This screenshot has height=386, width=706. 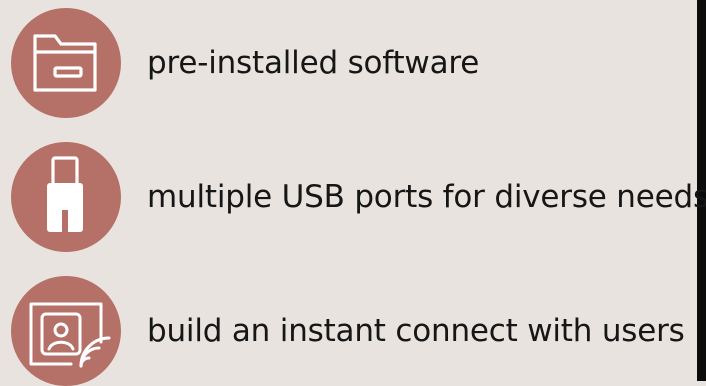 I want to click on screen-share-user-icon, so click(x=66, y=331).